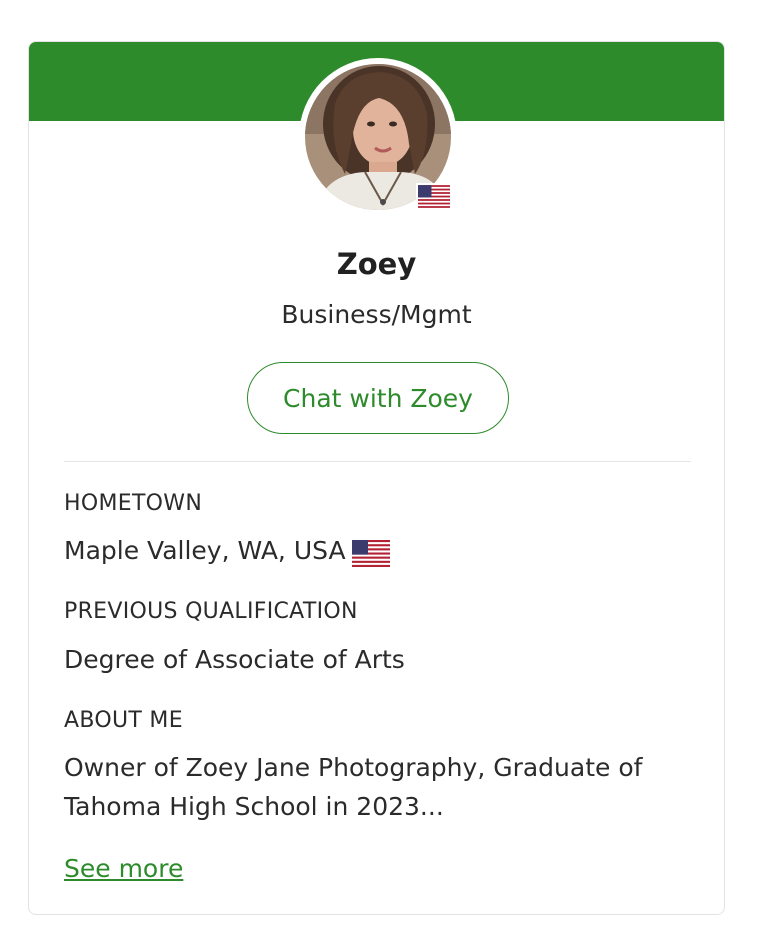 Image resolution: width=760 pixels, height=943 pixels. Describe the element at coordinates (378, 137) in the screenshot. I see `avatar-frame` at that location.